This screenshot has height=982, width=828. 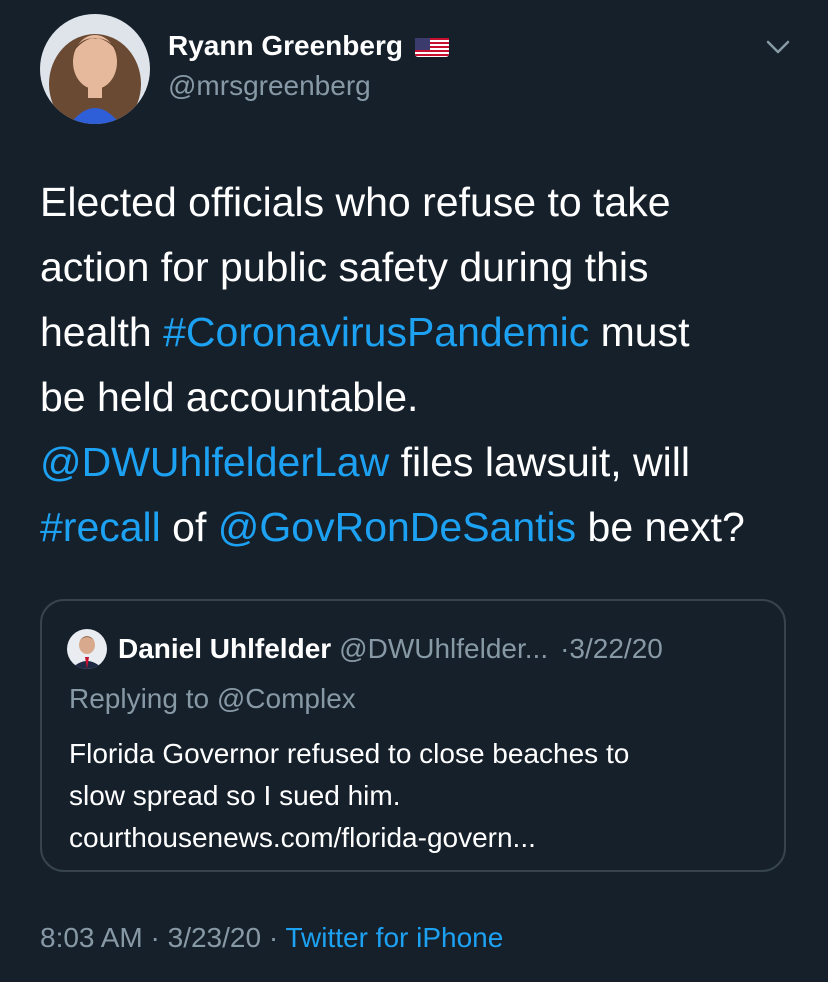 What do you see at coordinates (235, 795) in the screenshot?
I see `quoted-body-line: slow spread so I sued him.` at bounding box center [235, 795].